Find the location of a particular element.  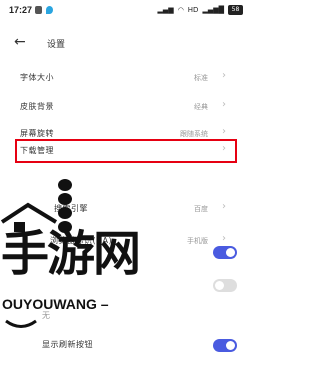

page-header: ← 设置 is located at coordinates (125, 43).